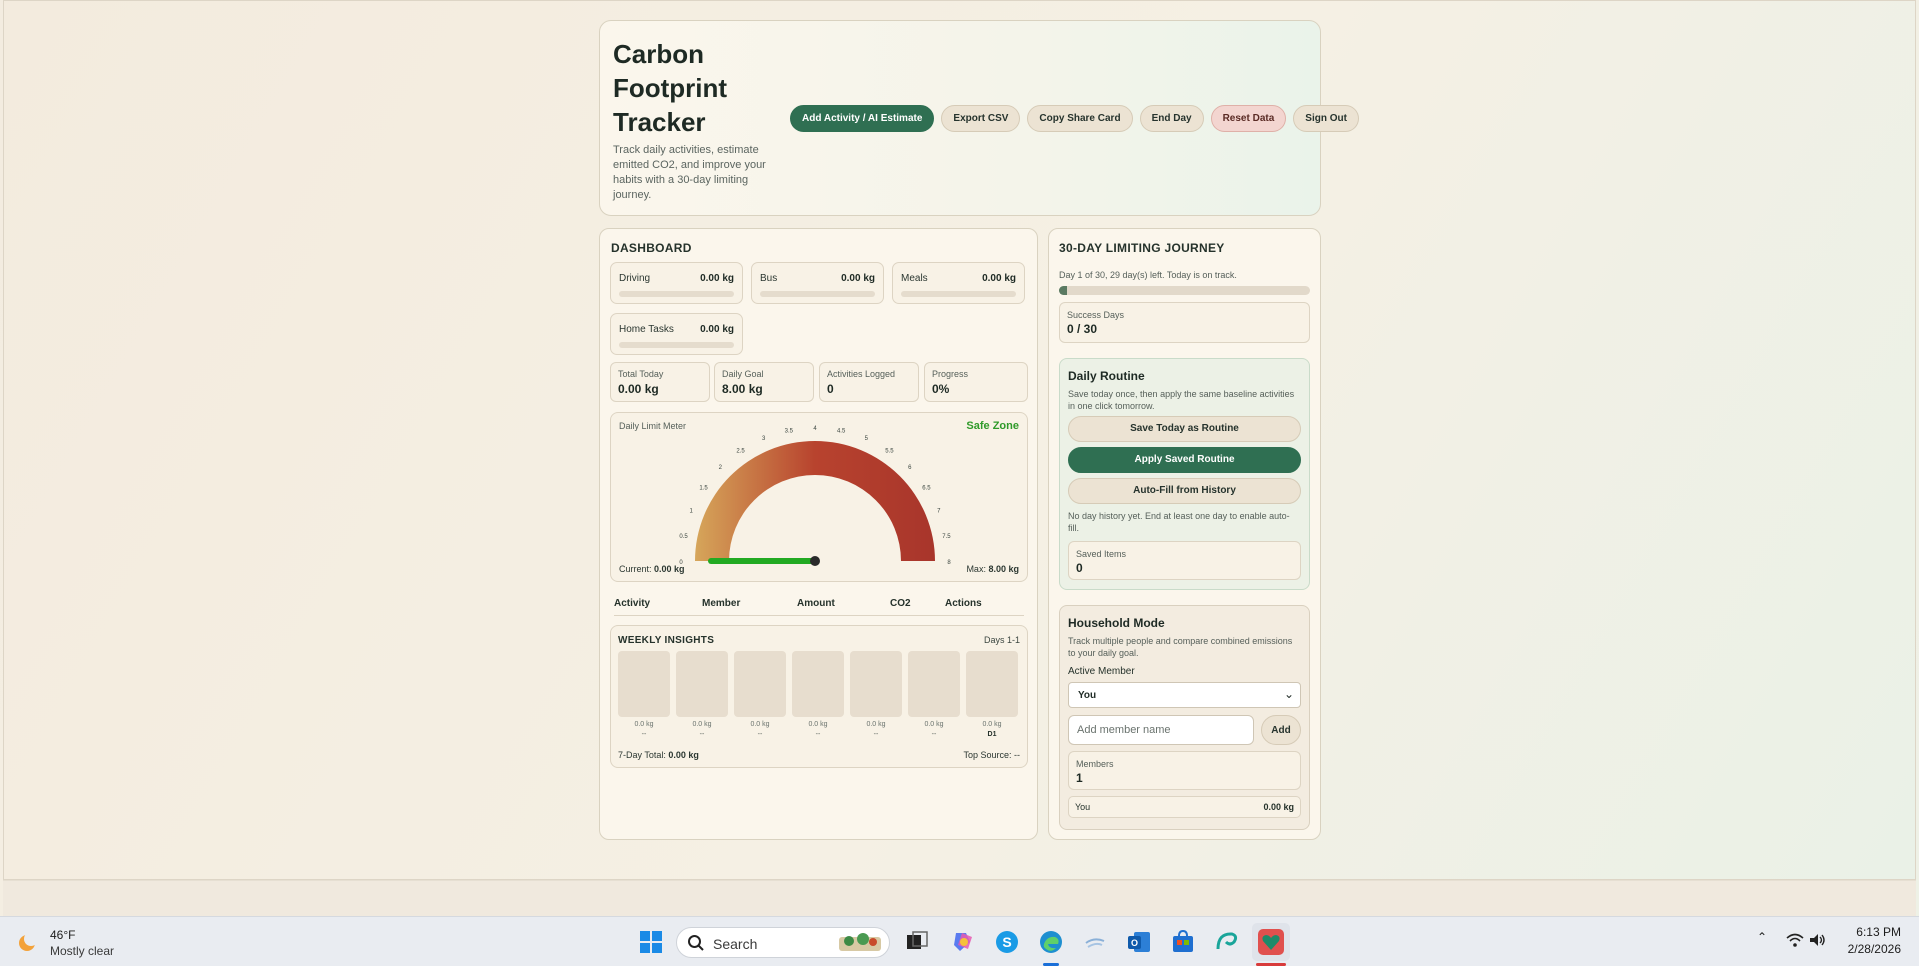  What do you see at coordinates (1795, 940) in the screenshot?
I see `wifi-icon` at bounding box center [1795, 940].